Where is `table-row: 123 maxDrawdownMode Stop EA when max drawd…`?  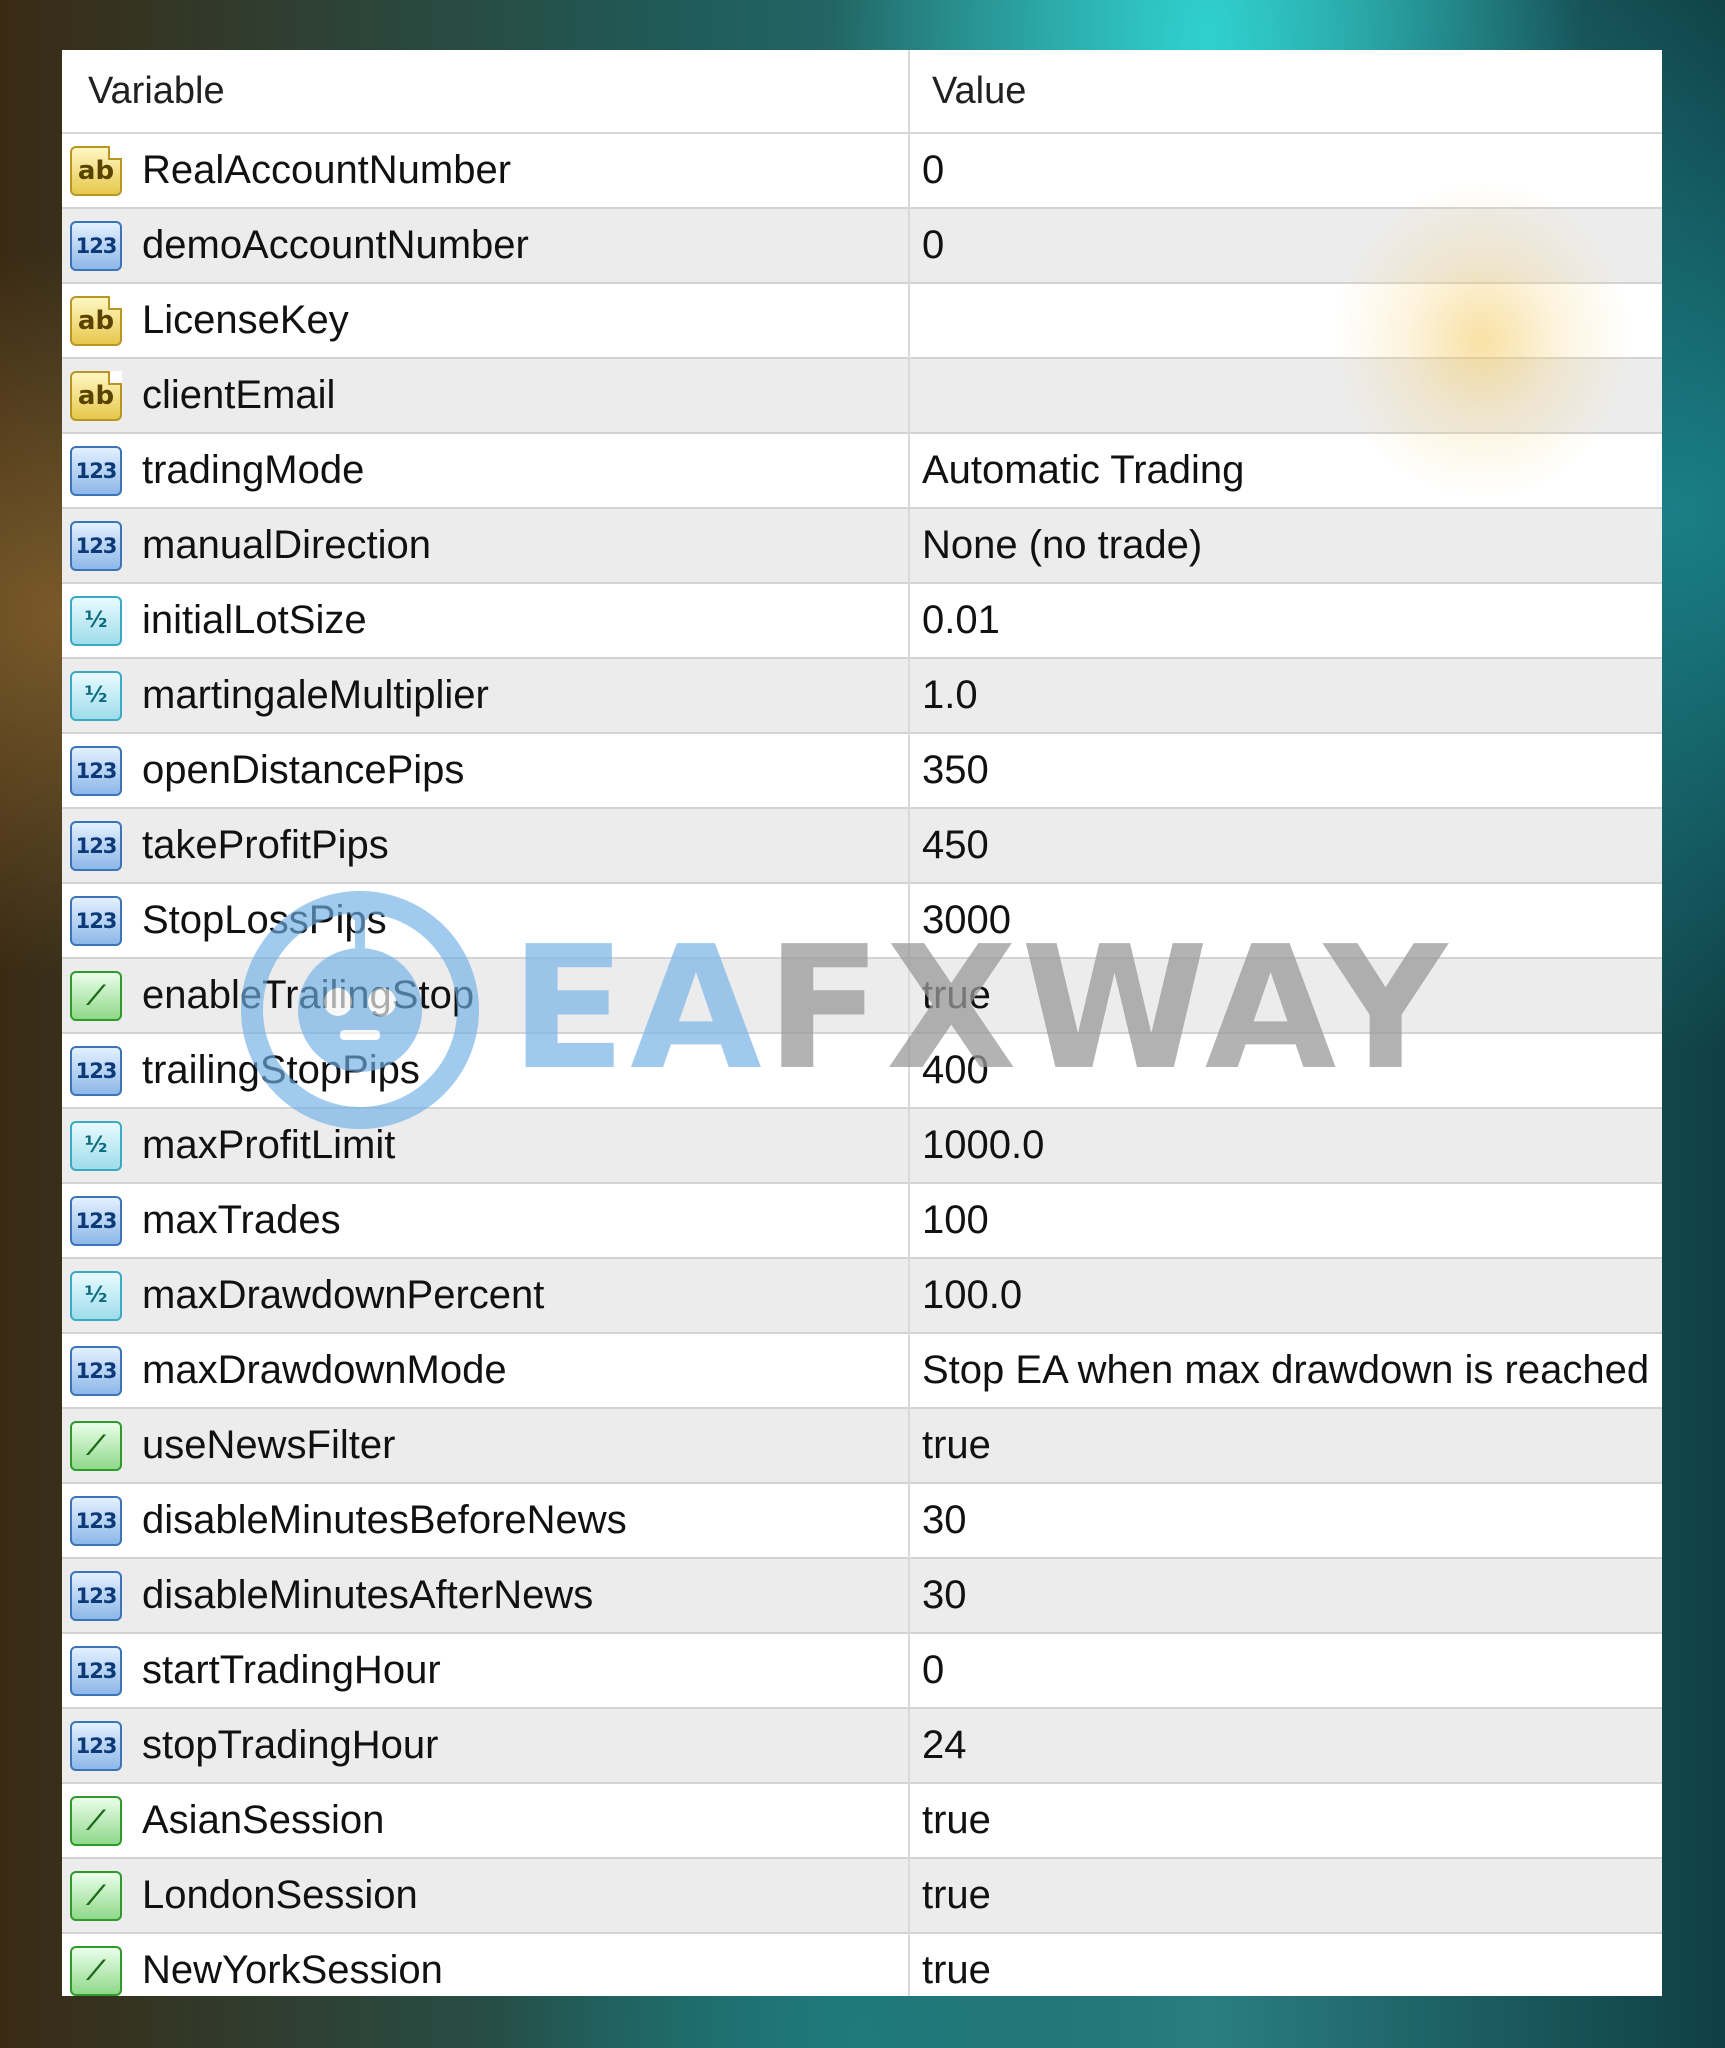
table-row: 123 maxDrawdownMode Stop EA when max drawd… is located at coordinates (862, 1371).